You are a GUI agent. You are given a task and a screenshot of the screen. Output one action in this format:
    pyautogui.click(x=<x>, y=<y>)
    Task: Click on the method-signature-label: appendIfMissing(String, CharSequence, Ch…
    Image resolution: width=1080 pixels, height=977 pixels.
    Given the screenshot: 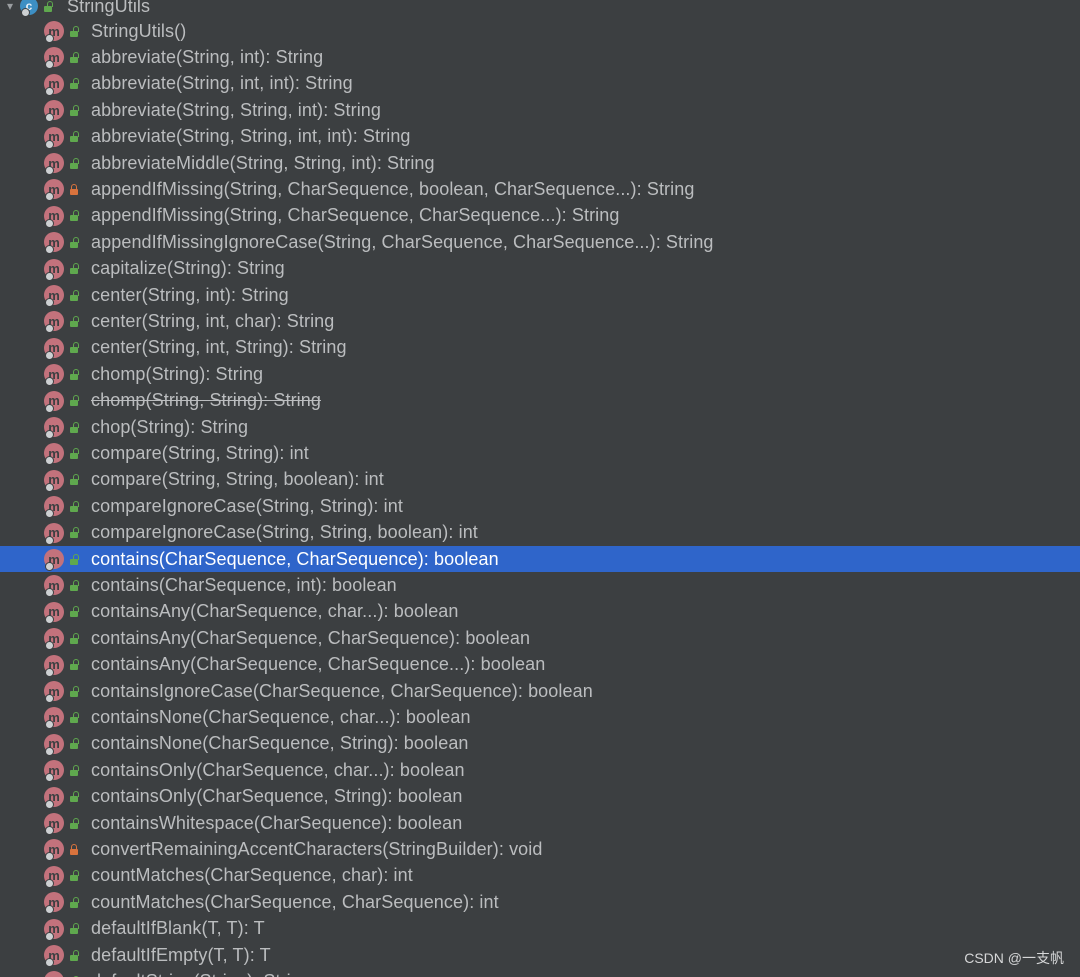 What is the action you would take?
    pyautogui.click(x=355, y=215)
    